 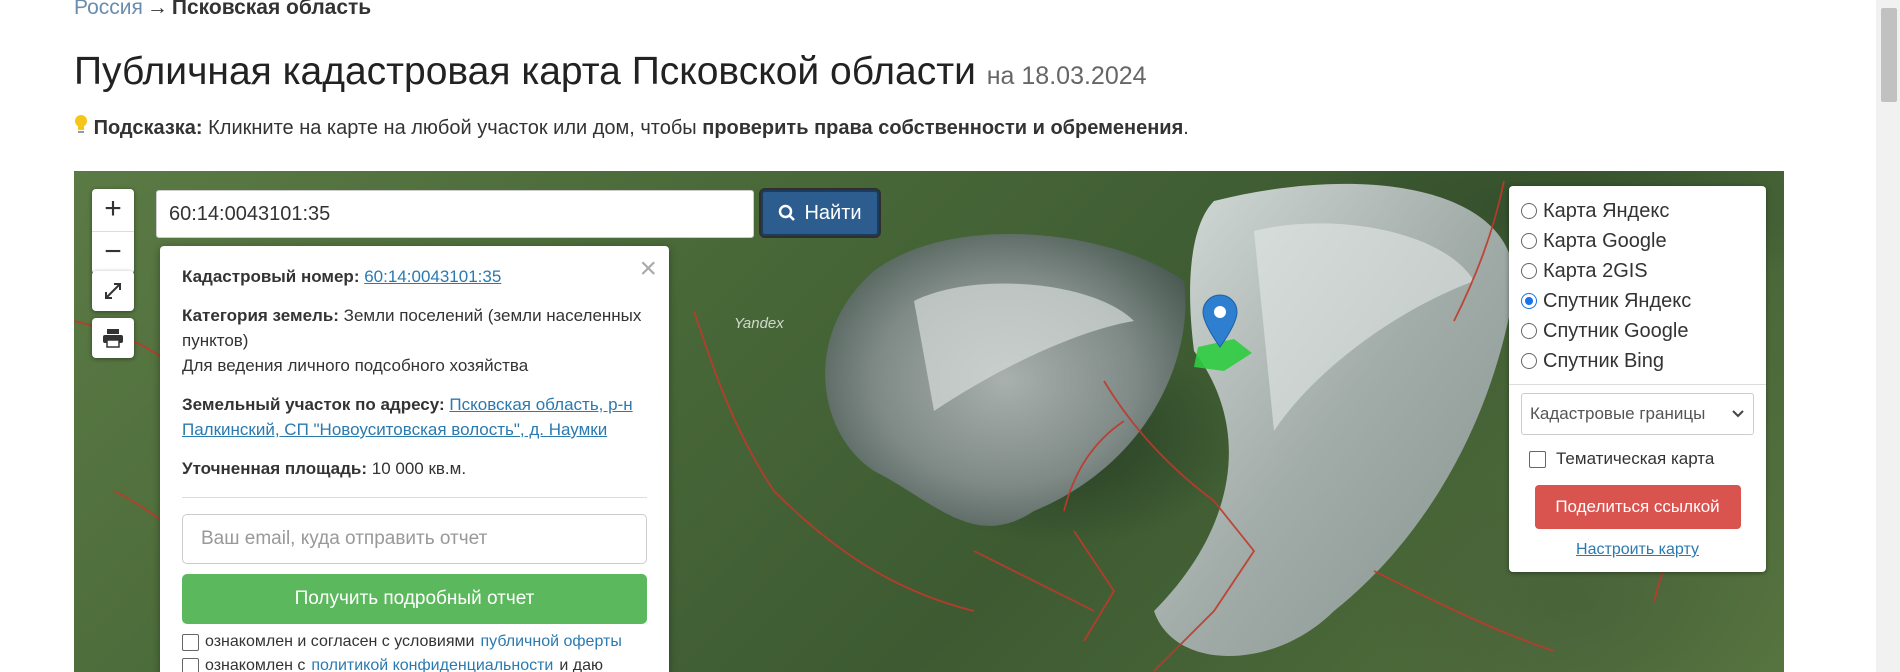 What do you see at coordinates (455, 214) in the screenshot?
I see `cadastral-search-input: 60:14:0043101:35` at bounding box center [455, 214].